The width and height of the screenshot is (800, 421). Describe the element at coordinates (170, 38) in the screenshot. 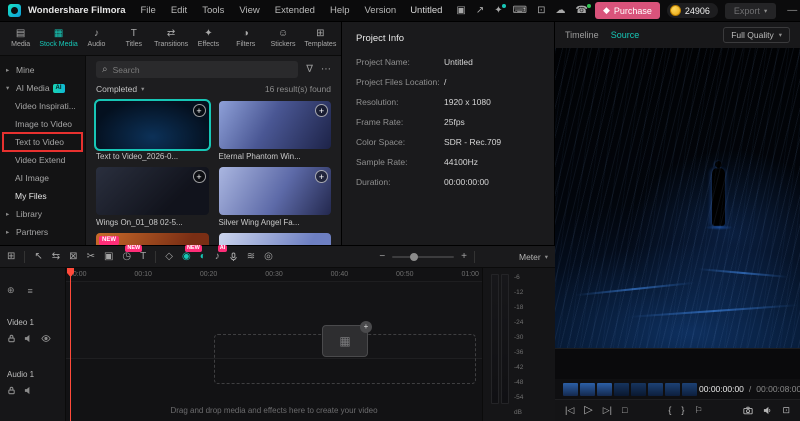

I see `tab-transitions: ⇄ Transitions` at that location.